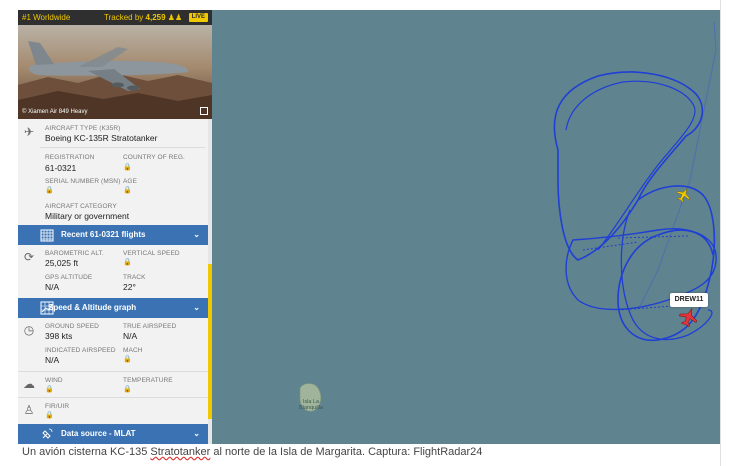 The height and width of the screenshot is (466, 733). Describe the element at coordinates (150, 326) in the screenshot. I see `true-airspeed-label: TRUE AIRSPEED` at that location.